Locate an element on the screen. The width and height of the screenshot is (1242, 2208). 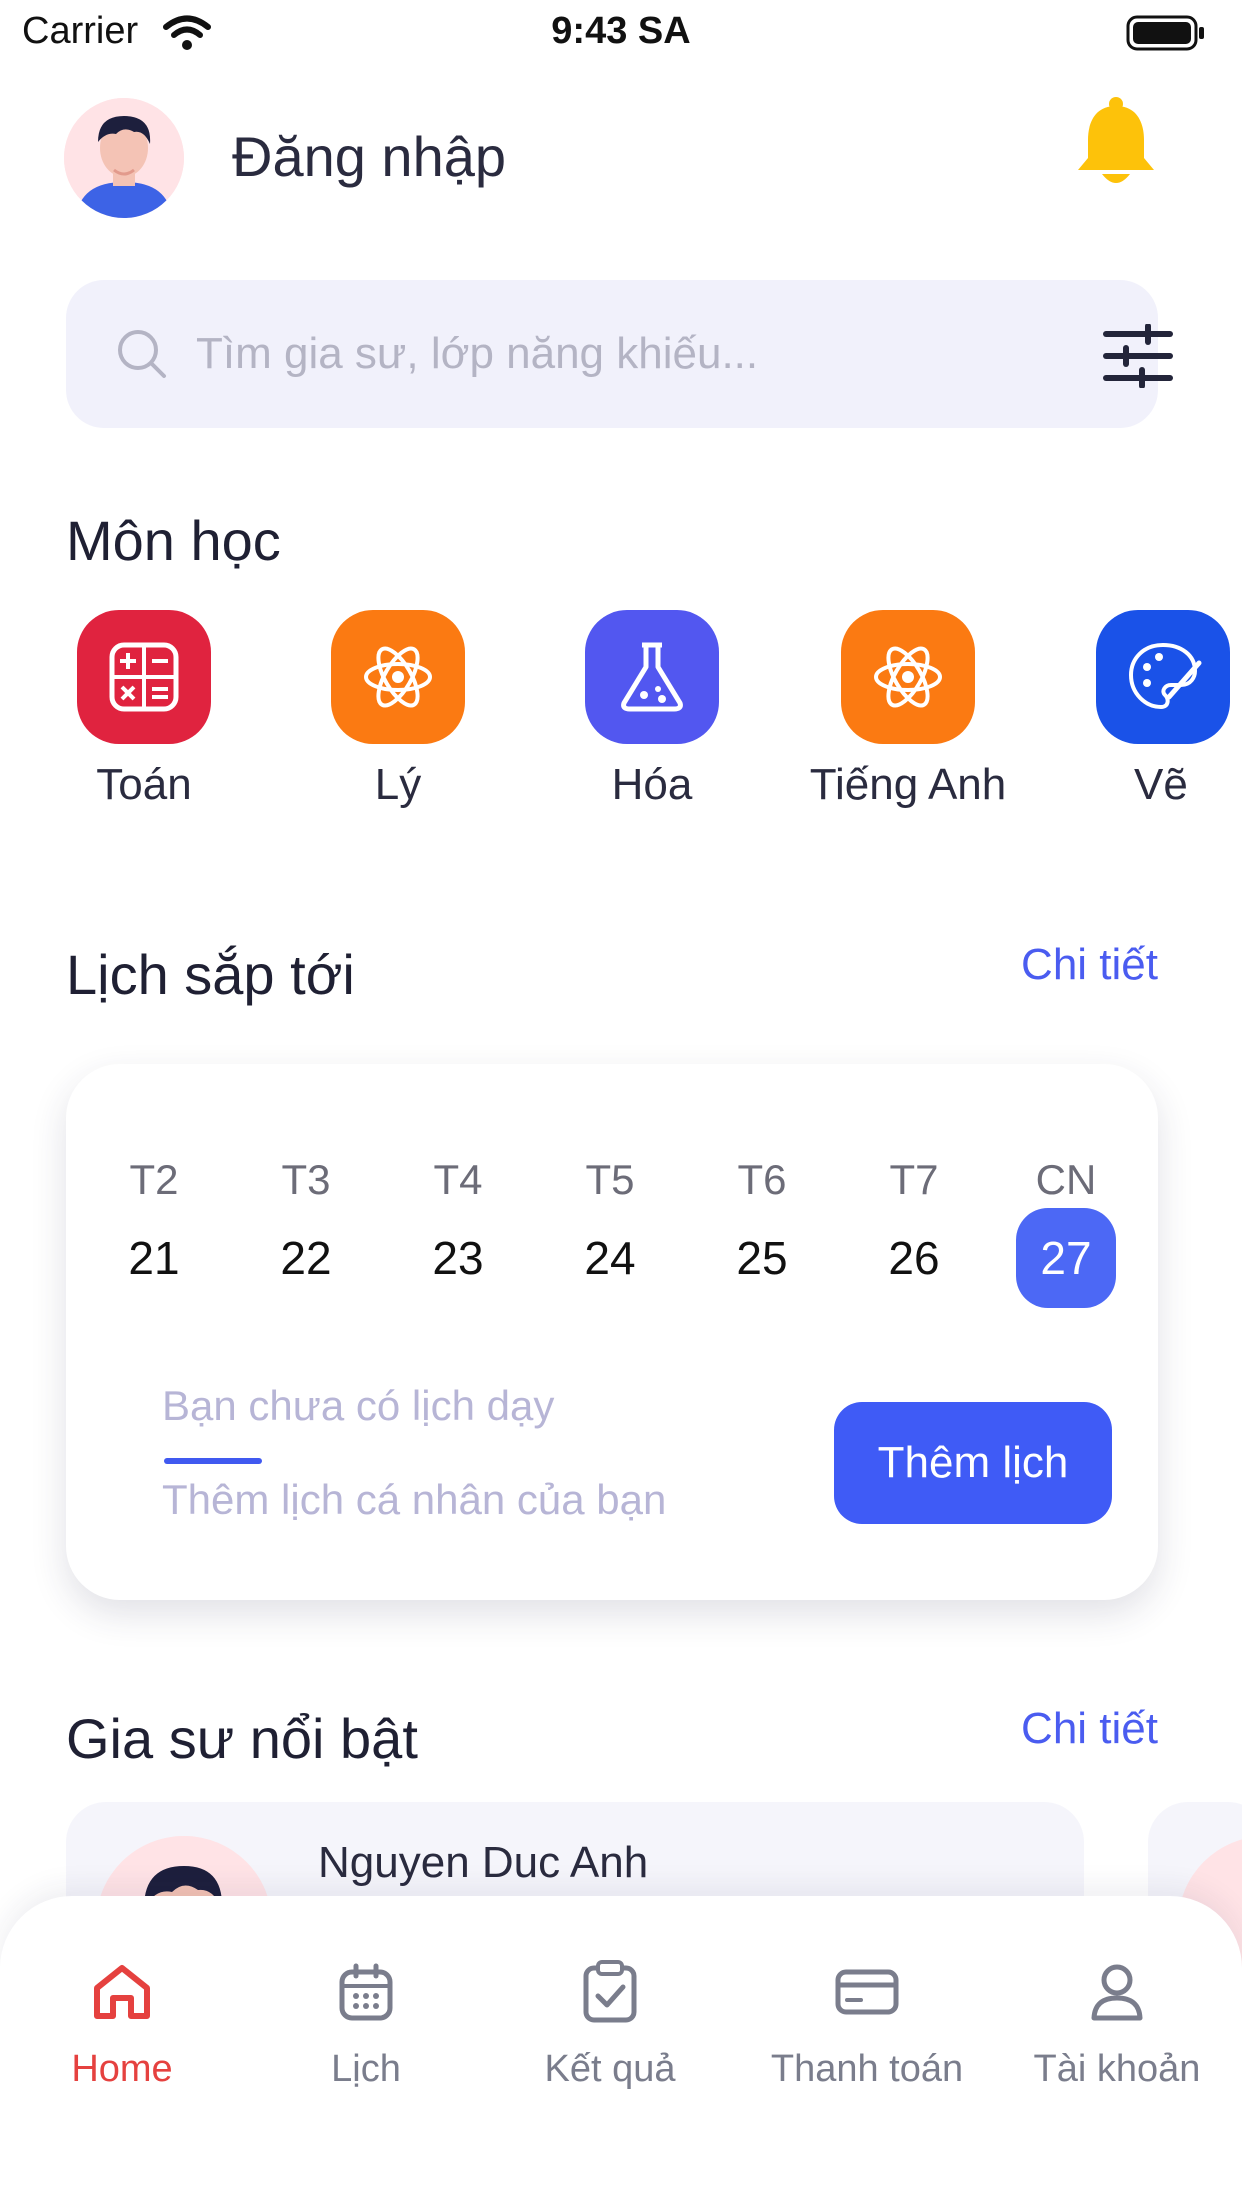
subject-label: Vẽ is located at coordinates (1161, 784).